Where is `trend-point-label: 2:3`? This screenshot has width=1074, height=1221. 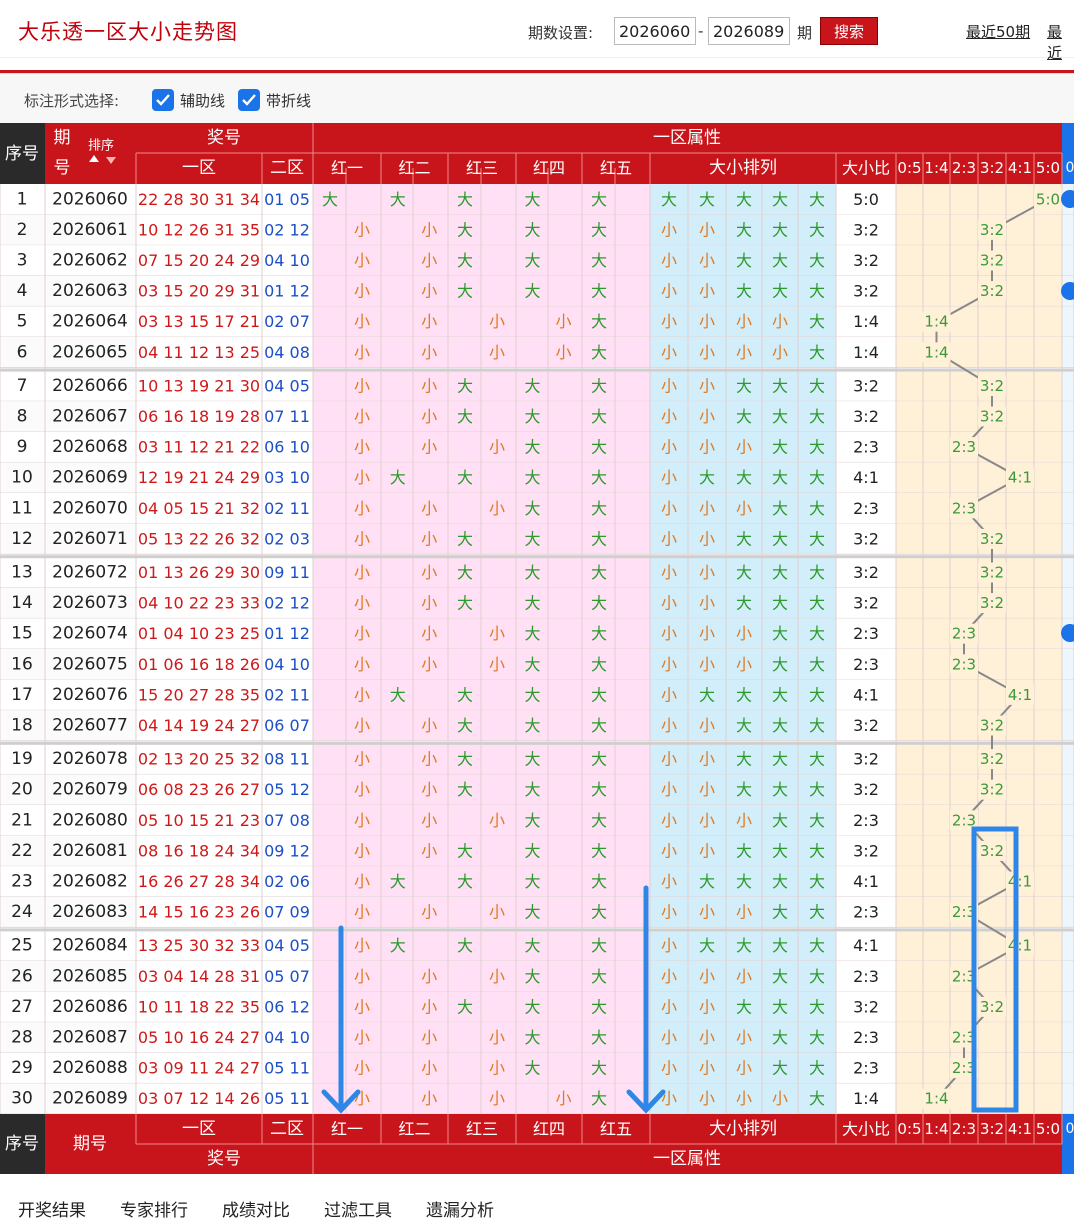 trend-point-label: 2:3 is located at coordinates (964, 447).